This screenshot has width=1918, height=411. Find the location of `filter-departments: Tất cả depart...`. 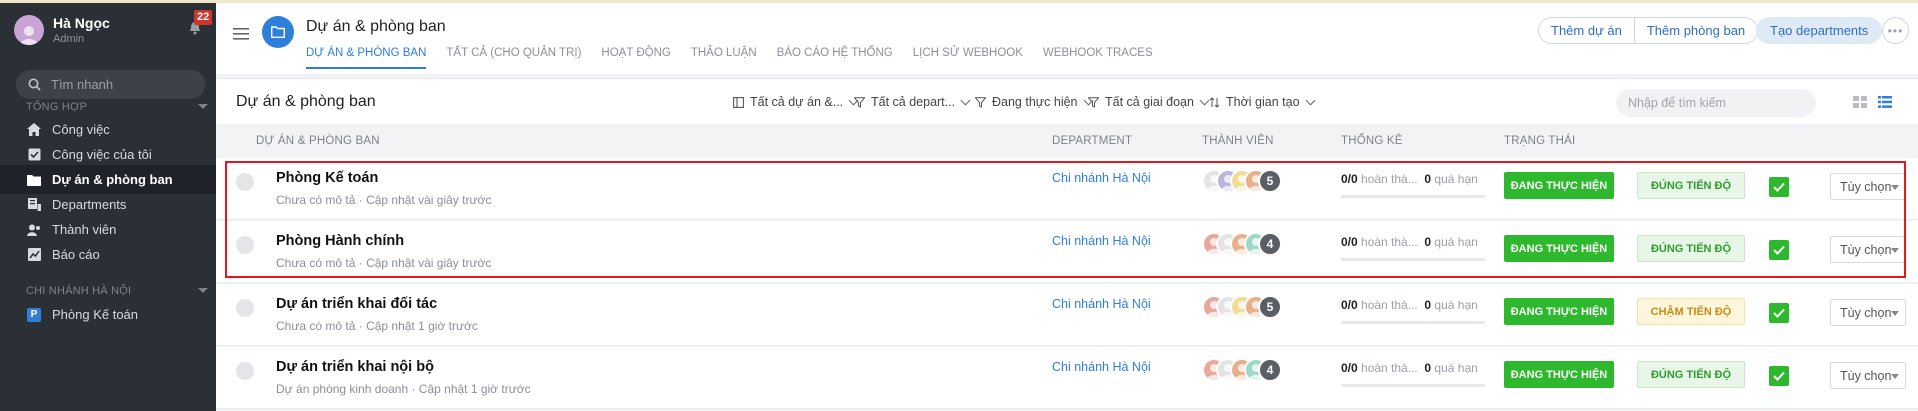

filter-departments: Tất cả depart... is located at coordinates (912, 102).